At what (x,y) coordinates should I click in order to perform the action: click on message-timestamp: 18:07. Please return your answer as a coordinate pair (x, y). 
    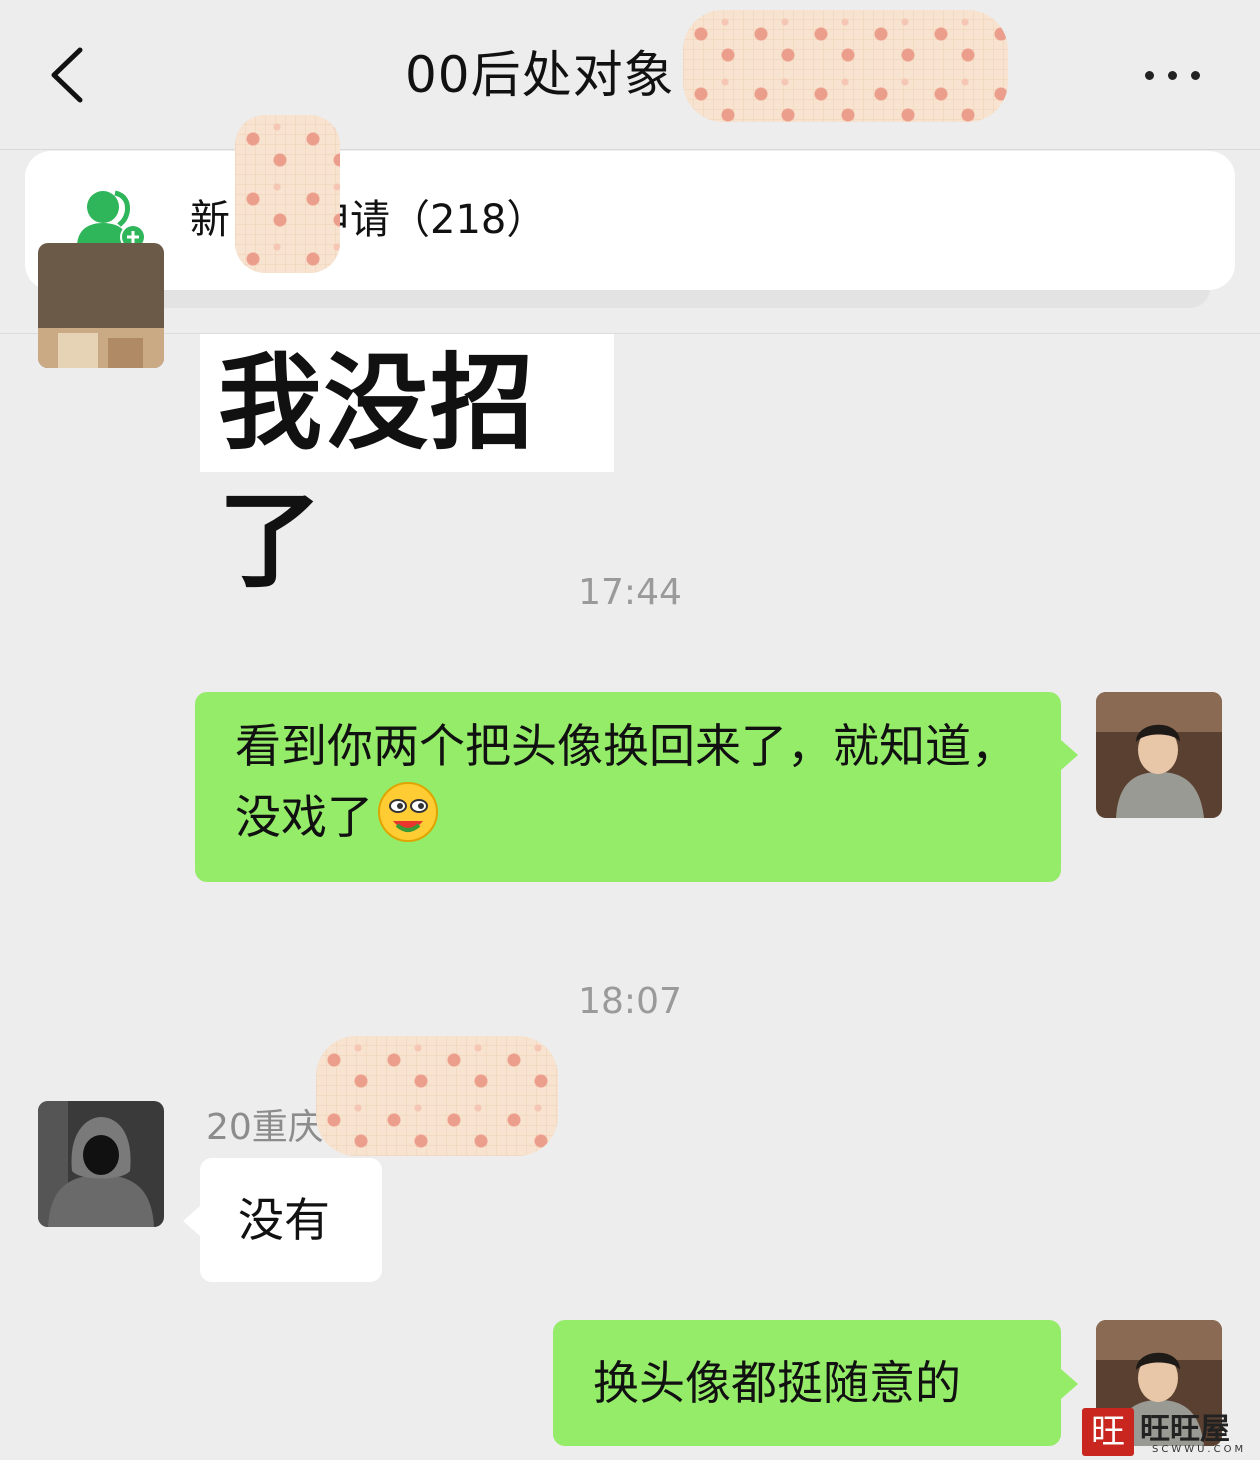
    Looking at the image, I should click on (630, 1001).